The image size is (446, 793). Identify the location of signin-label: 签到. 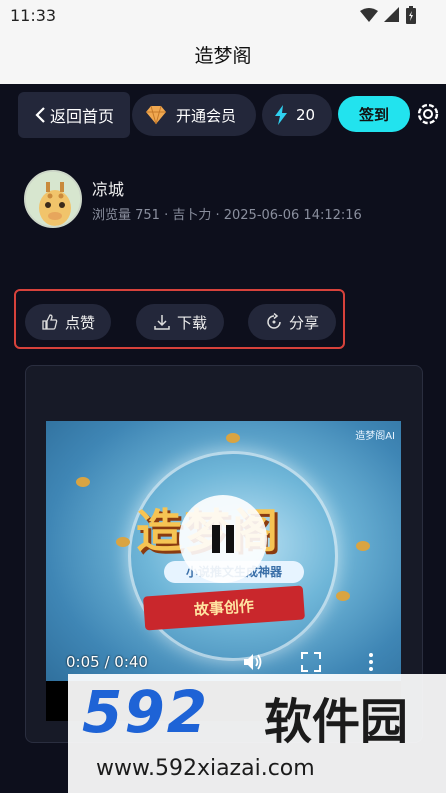
(373, 114).